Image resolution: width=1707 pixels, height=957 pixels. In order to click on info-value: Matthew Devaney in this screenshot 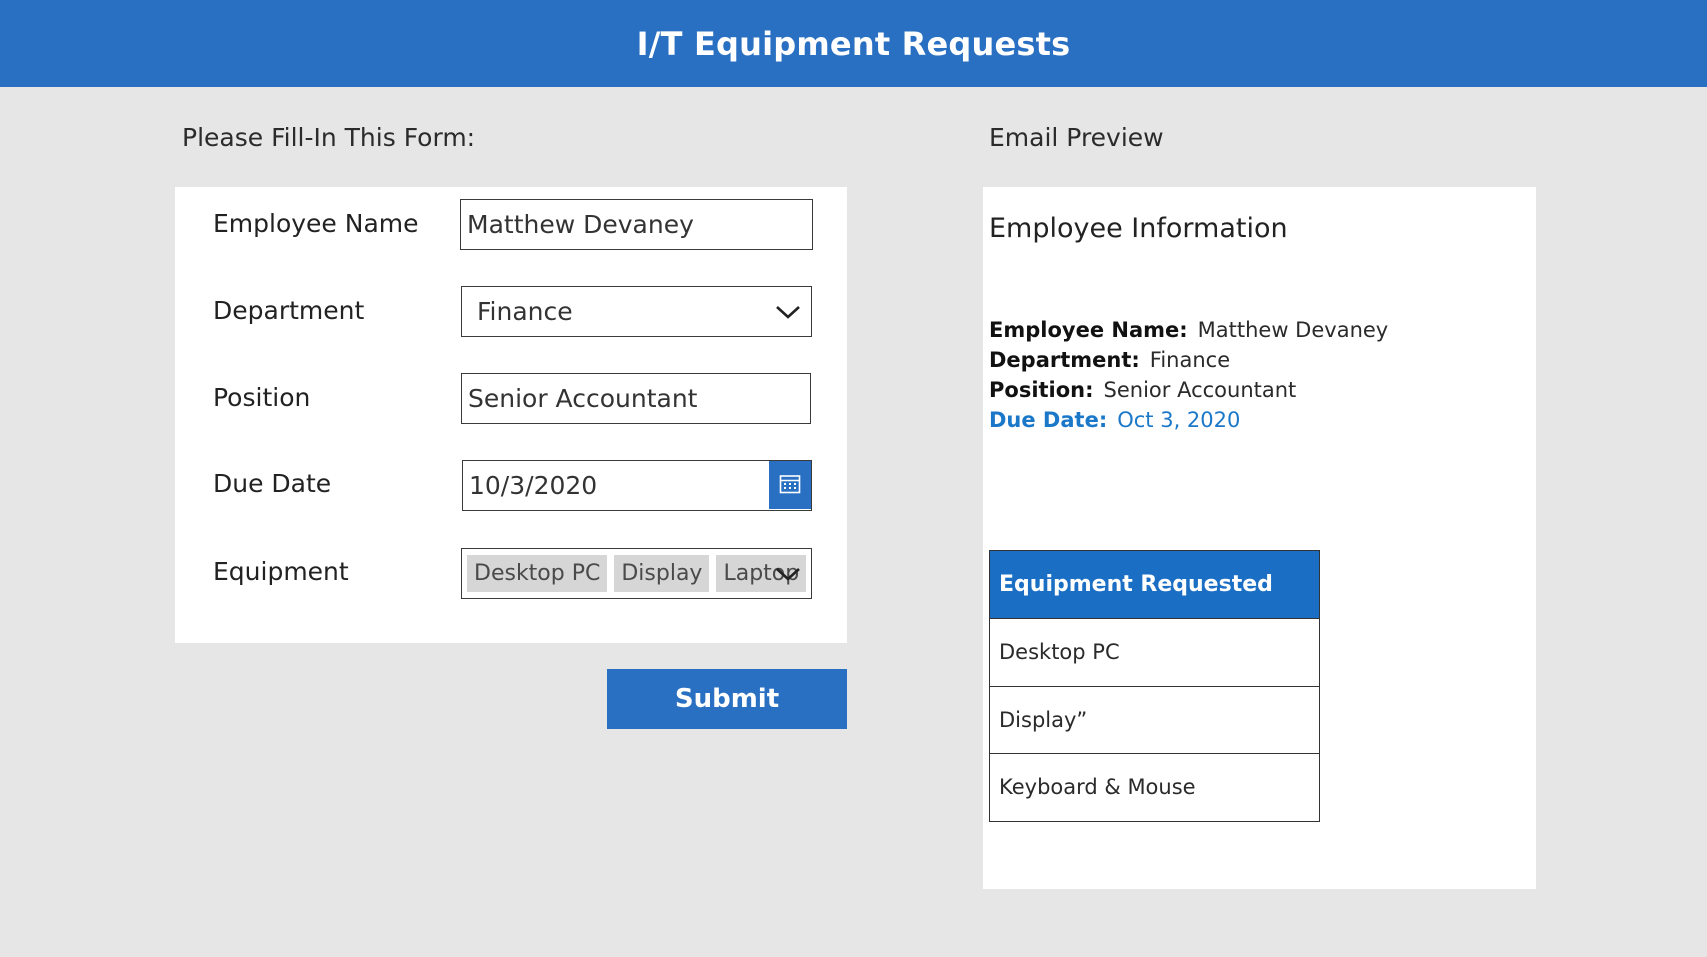, I will do `click(1293, 330)`.